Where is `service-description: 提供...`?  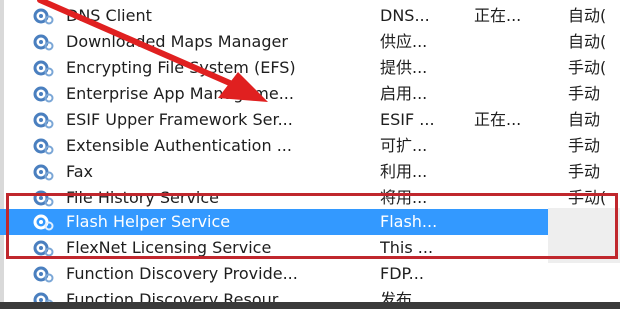 service-description: 提供... is located at coordinates (404, 67).